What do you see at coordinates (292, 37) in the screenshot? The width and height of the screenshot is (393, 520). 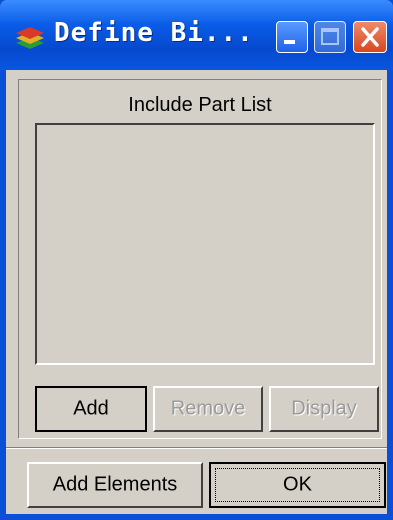 I see `minimize-button` at bounding box center [292, 37].